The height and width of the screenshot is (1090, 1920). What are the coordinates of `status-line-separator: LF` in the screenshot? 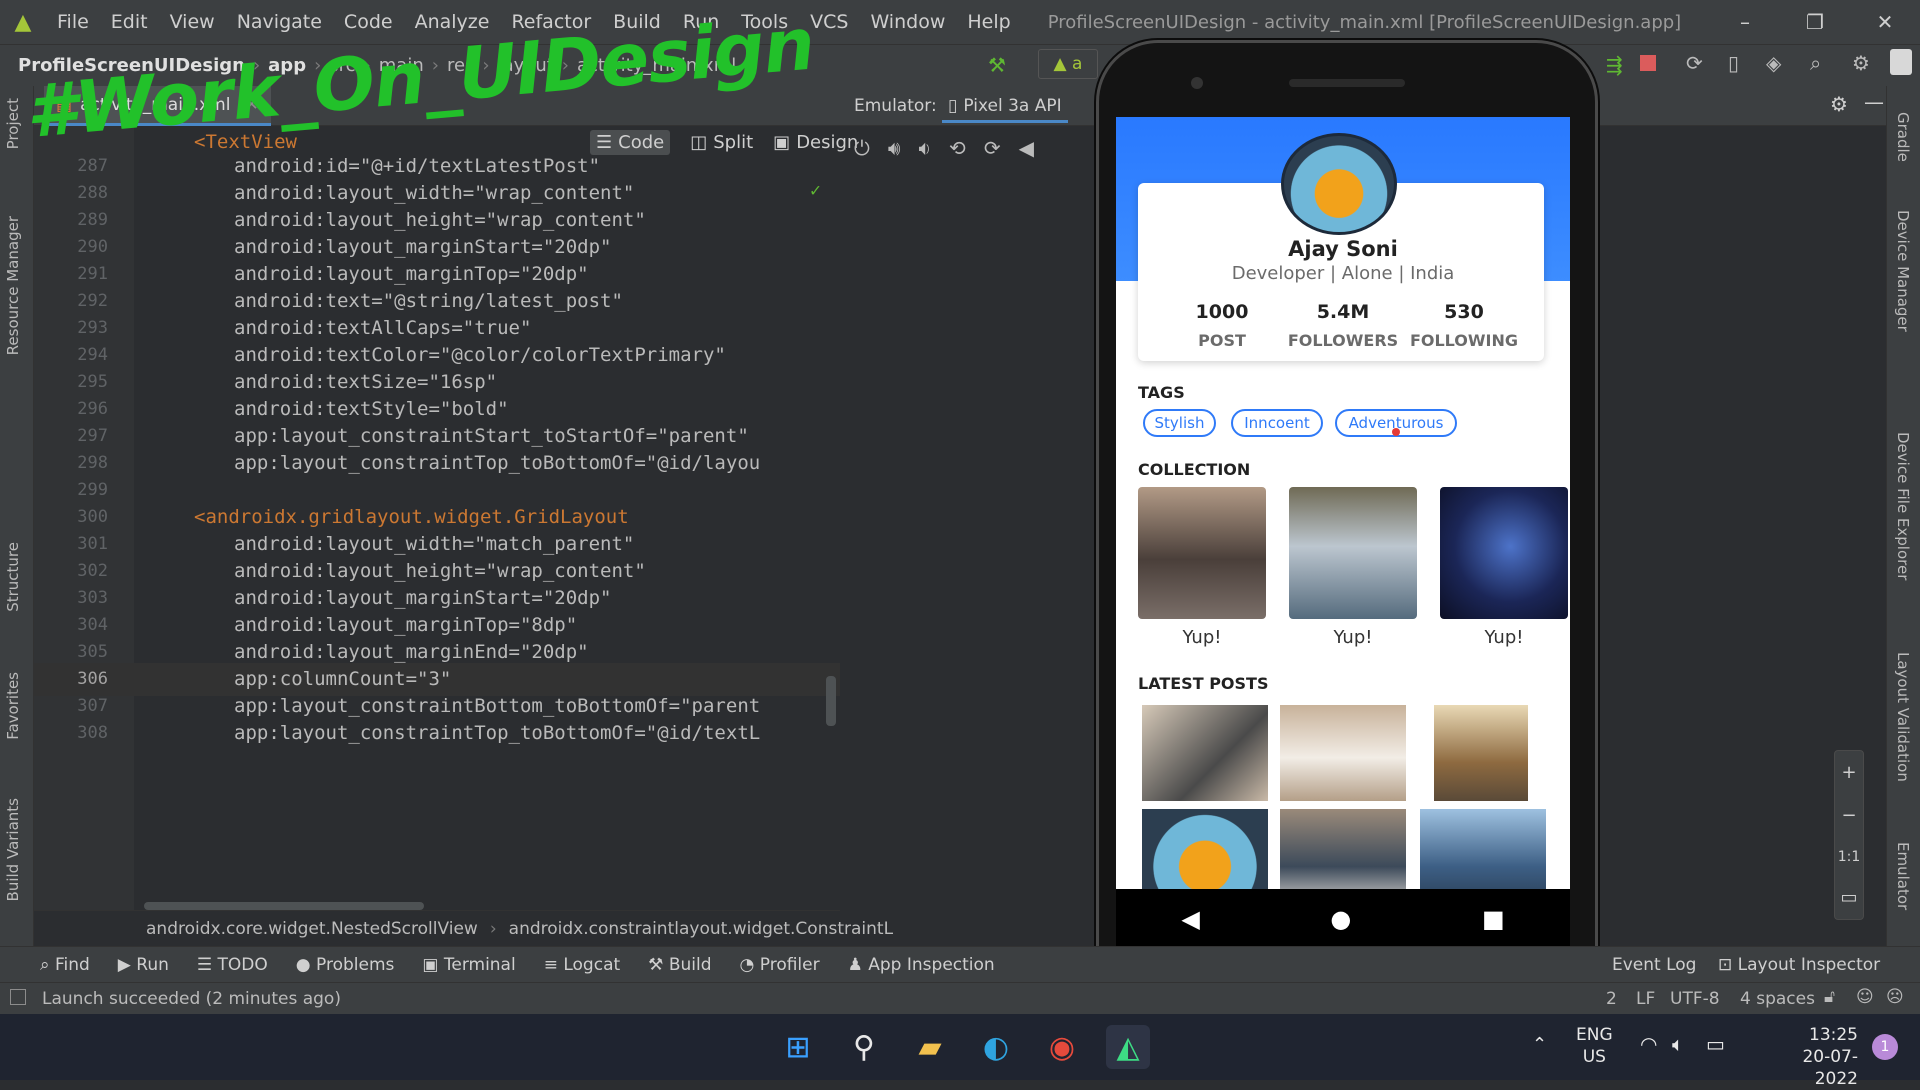 It's located at (1645, 999).